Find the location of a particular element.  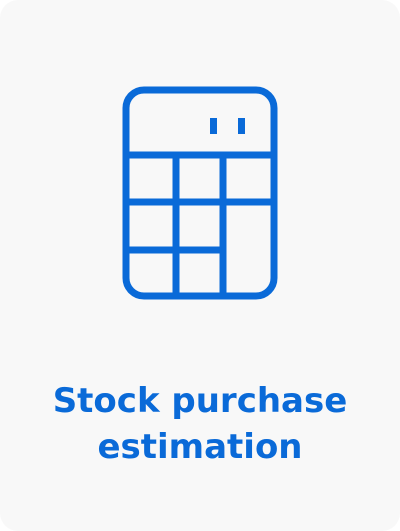

card-title-line-1: Stock purchase is located at coordinates (200, 401).